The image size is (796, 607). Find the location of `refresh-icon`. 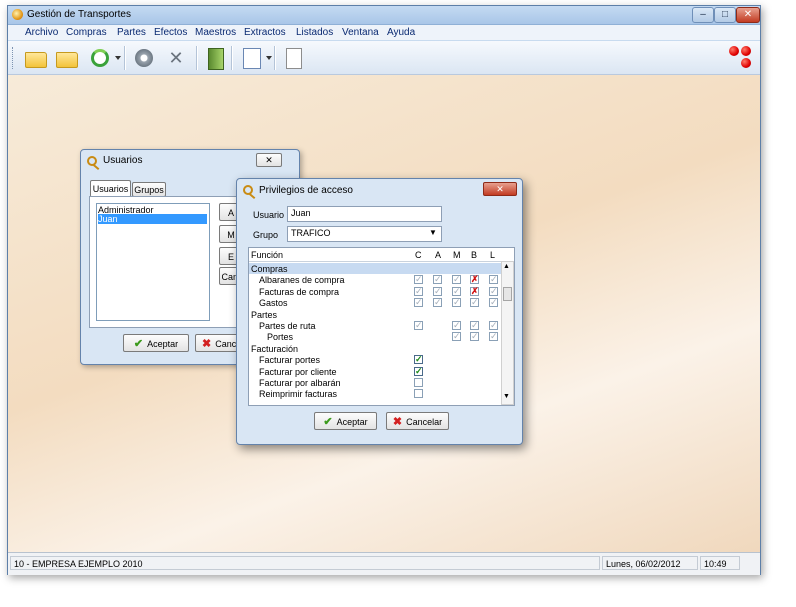

refresh-icon is located at coordinates (100, 58).